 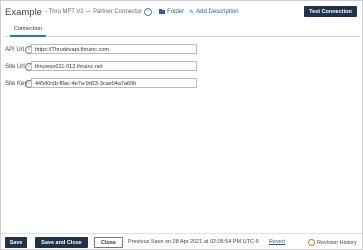 I want to click on info-icon: i, so click(x=148, y=12).